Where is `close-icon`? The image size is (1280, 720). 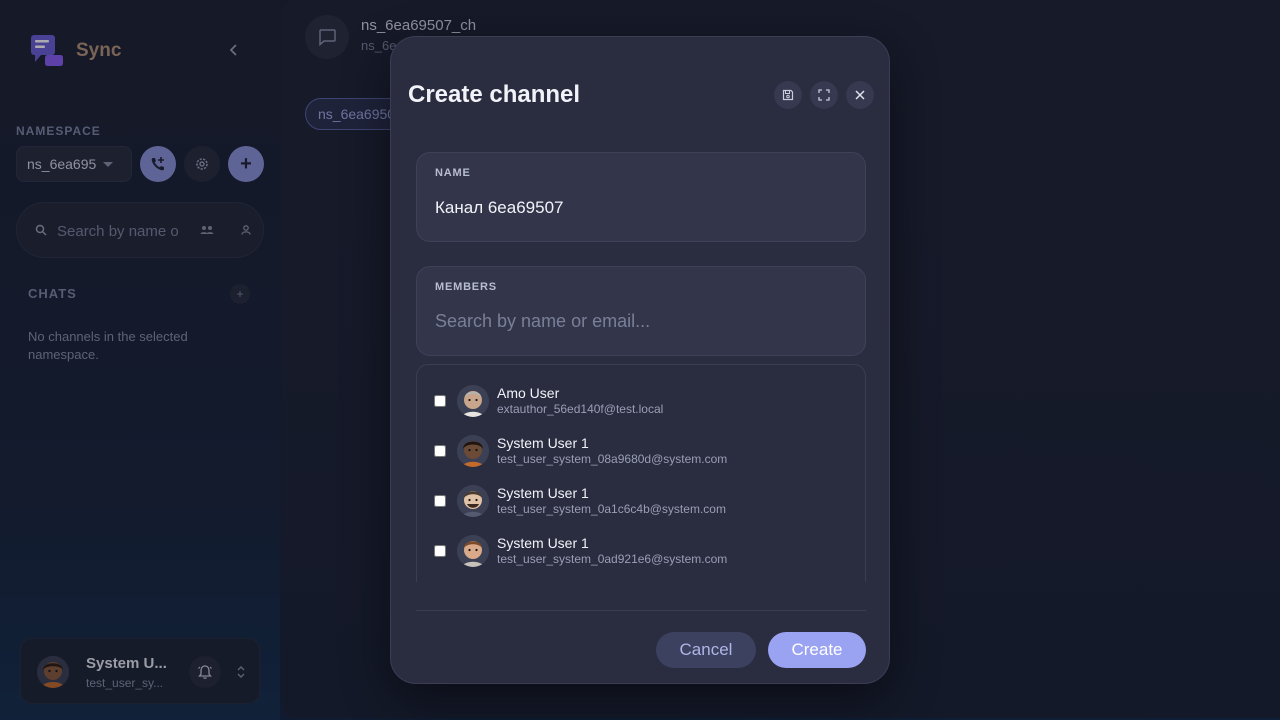
close-icon is located at coordinates (860, 95).